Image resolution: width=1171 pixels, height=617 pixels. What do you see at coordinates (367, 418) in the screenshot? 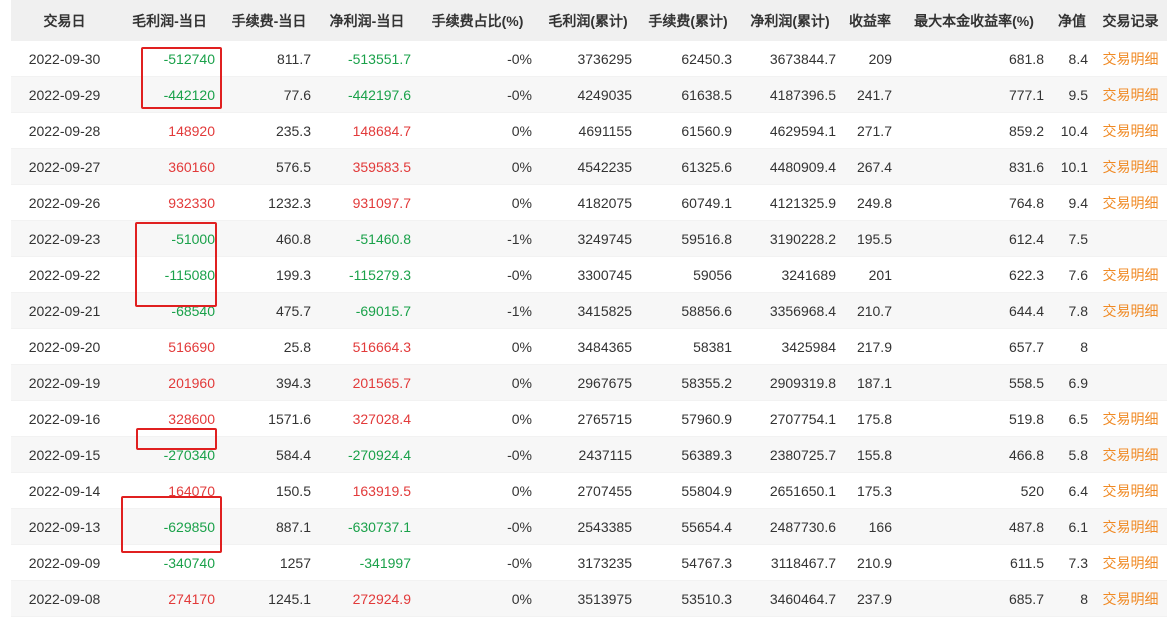
I see `cell-net-profit-daily: 327028.4` at bounding box center [367, 418].